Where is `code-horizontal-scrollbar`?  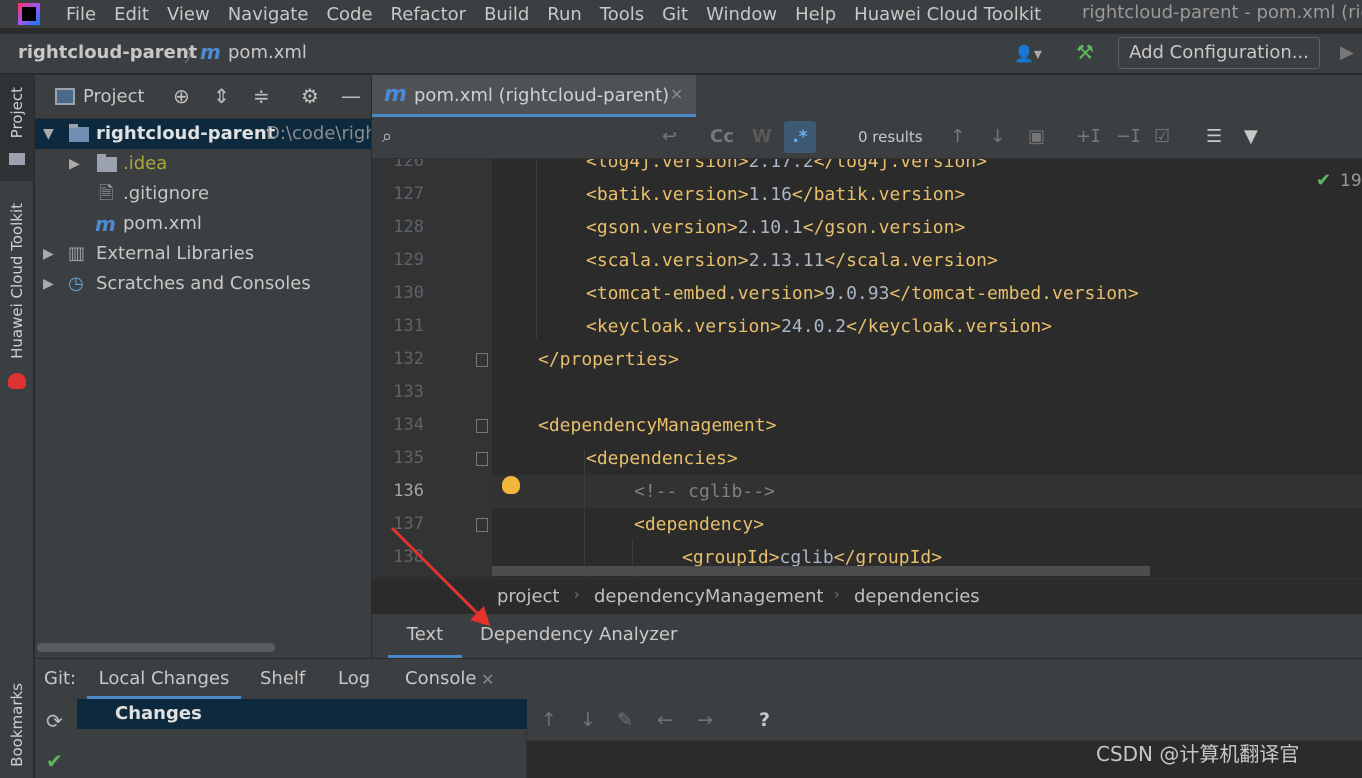
code-horizontal-scrollbar is located at coordinates (821, 571).